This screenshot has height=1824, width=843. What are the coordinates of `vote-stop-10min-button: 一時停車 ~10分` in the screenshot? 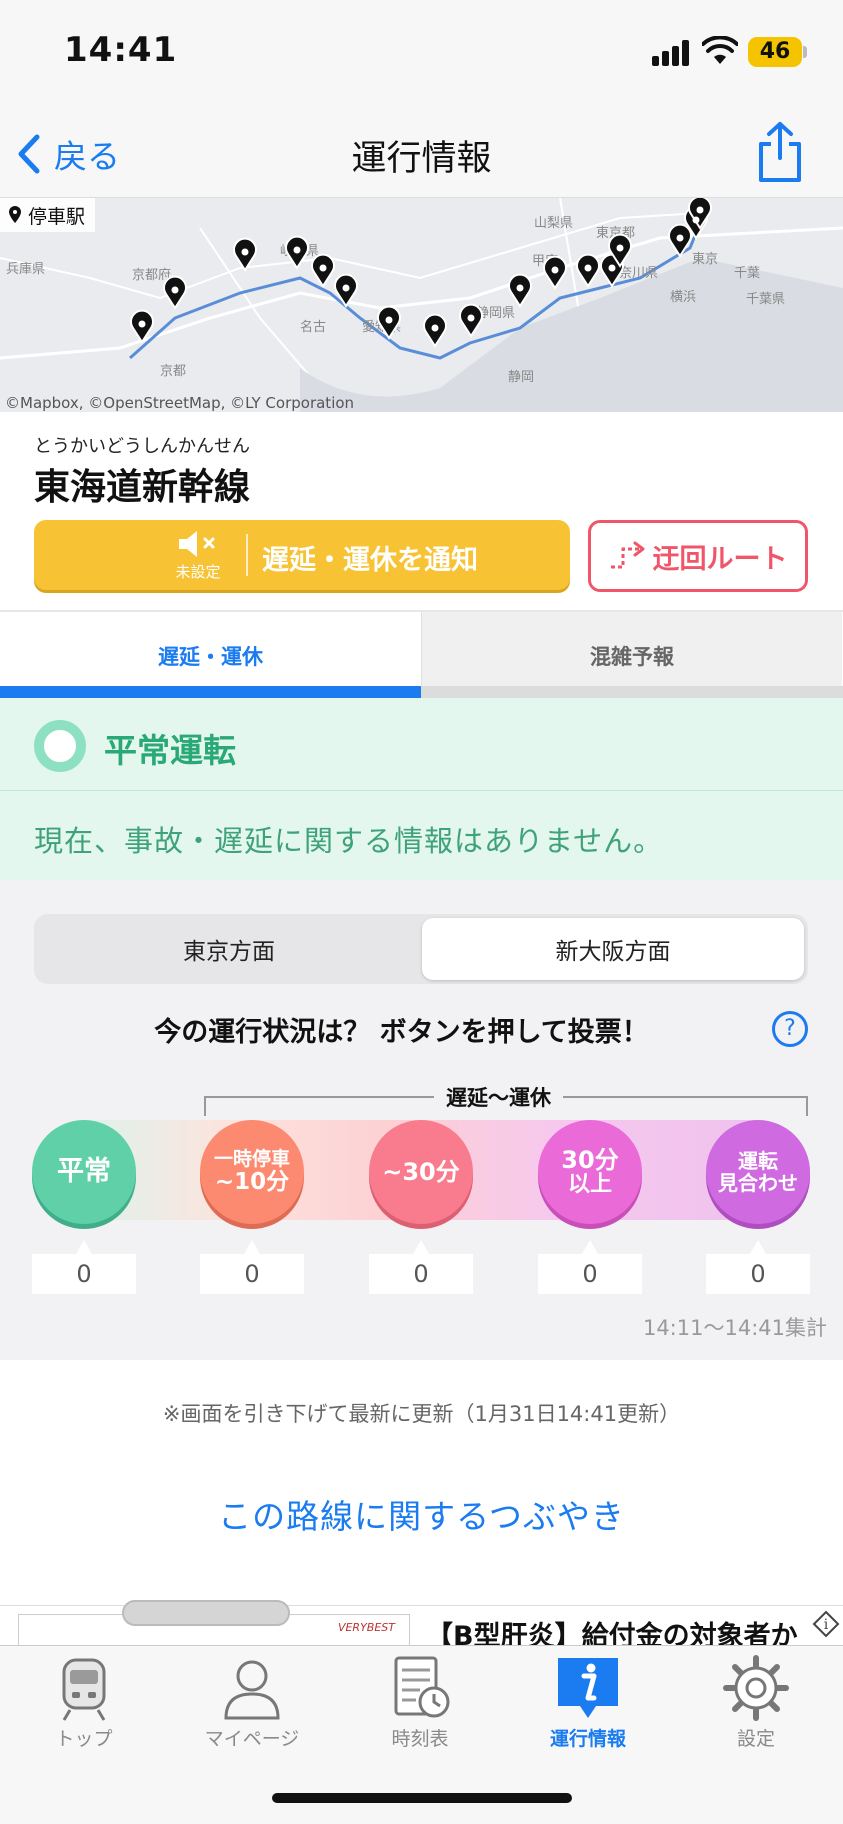 It's located at (252, 1172).